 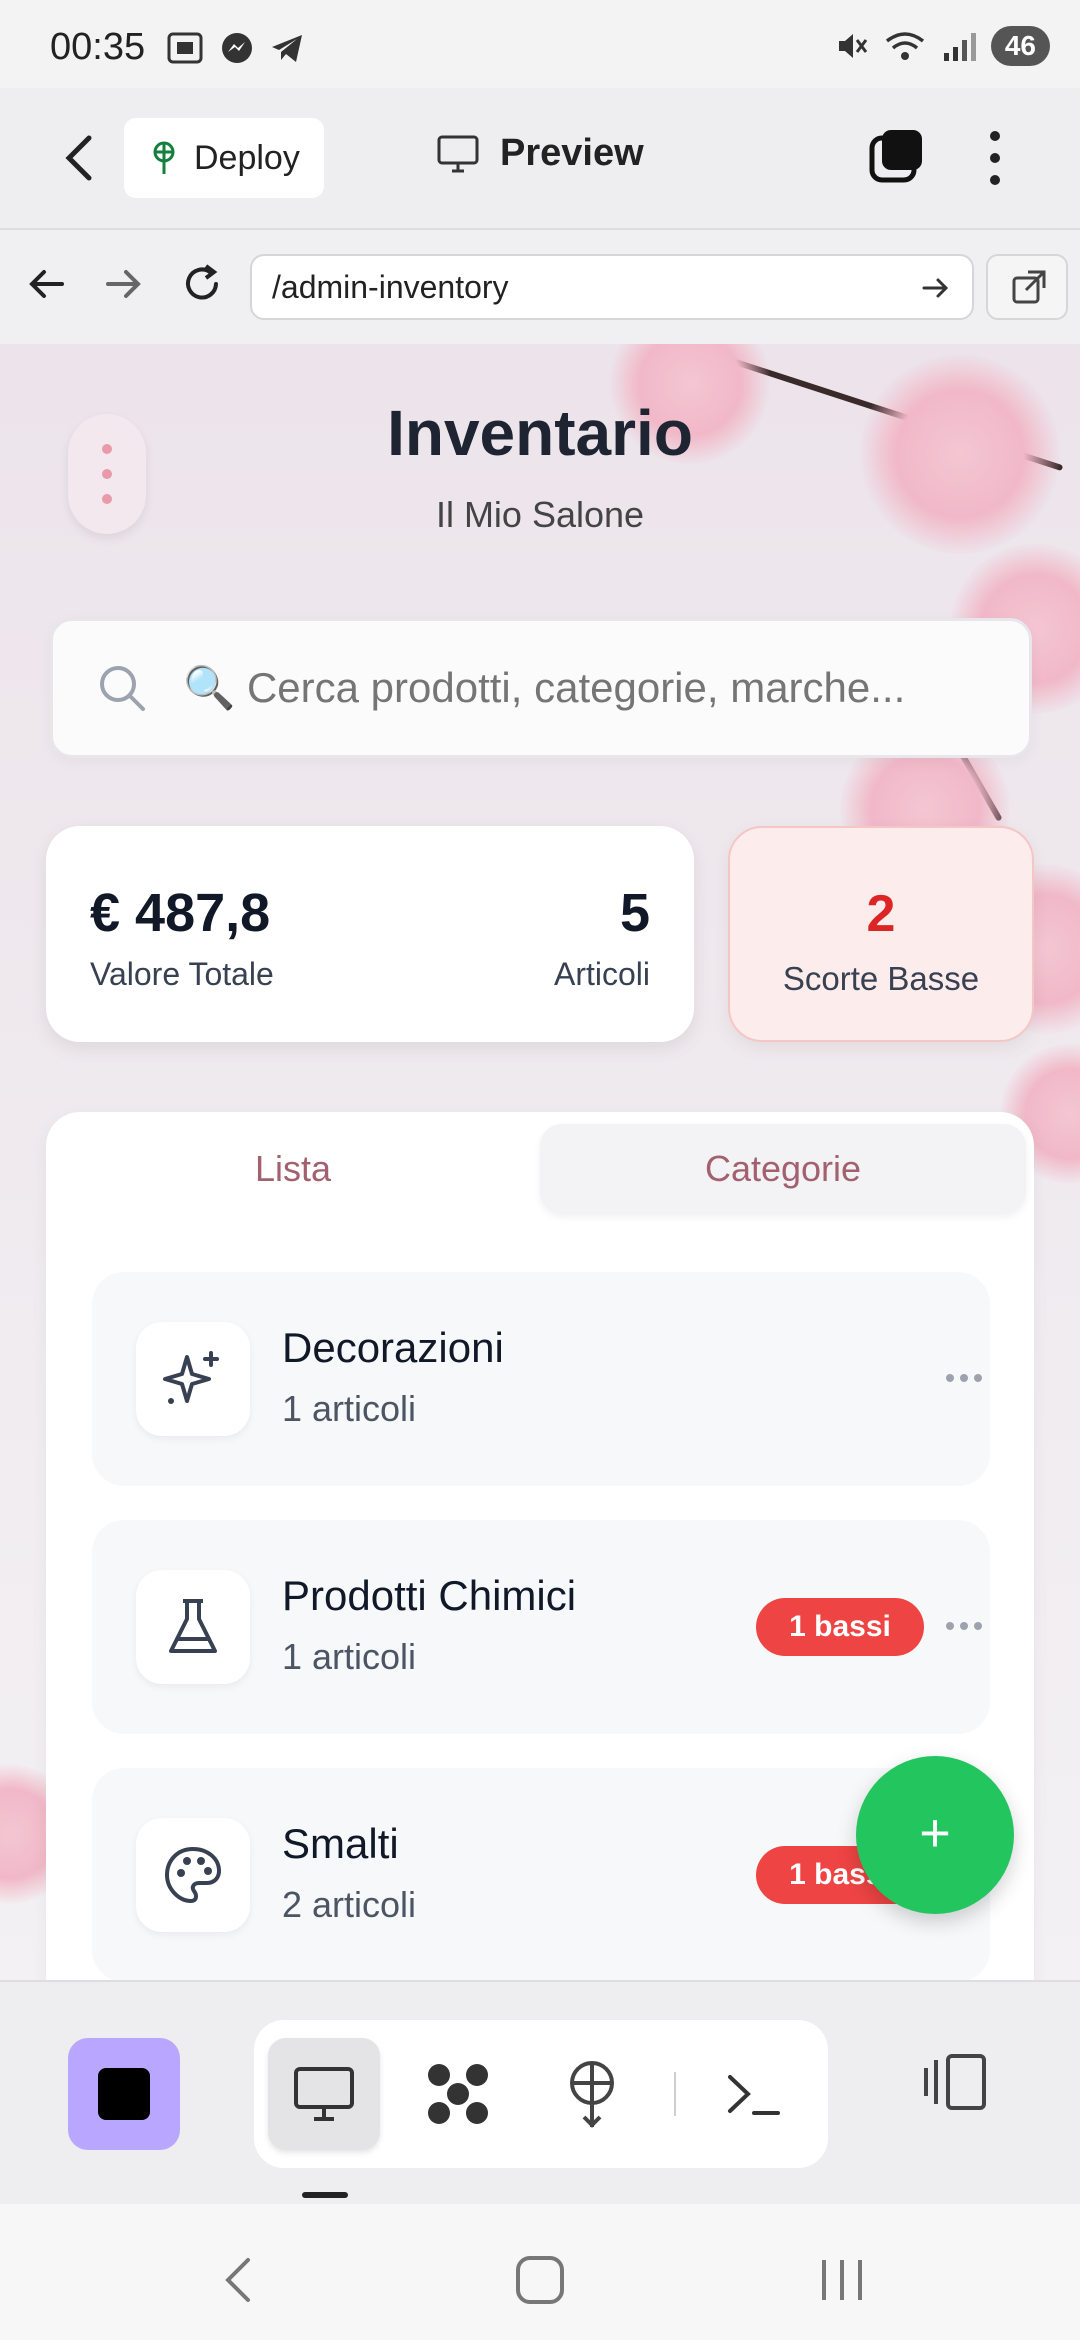 I want to click on workflow-tool-button, so click(x=458, y=2094).